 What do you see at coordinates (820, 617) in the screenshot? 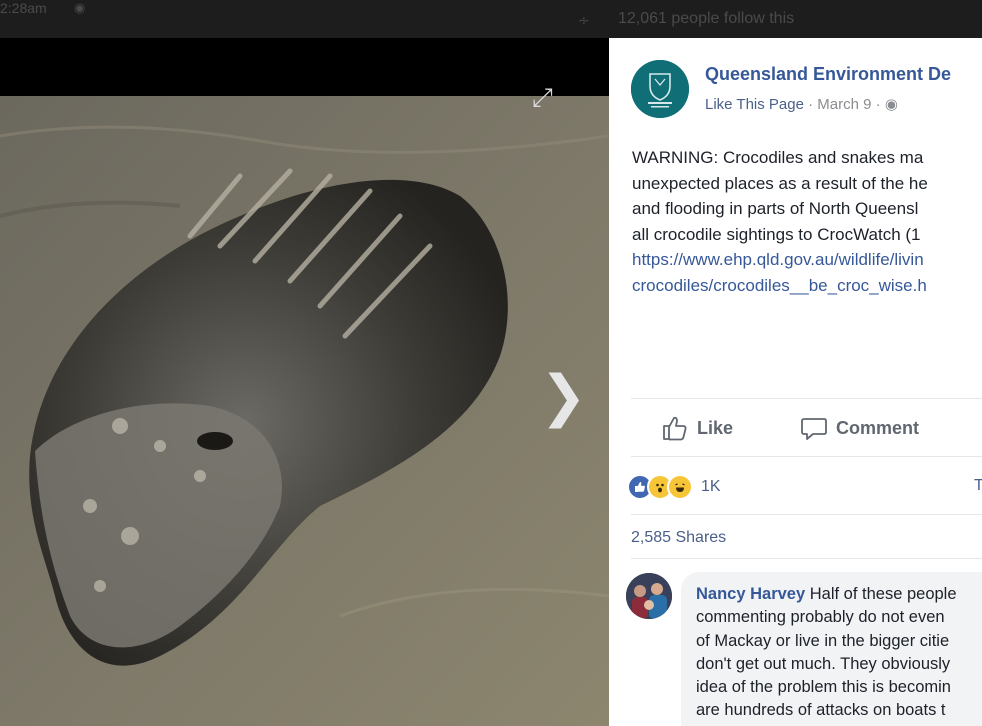
I see `comment-line: commenting probably do not even` at bounding box center [820, 617].